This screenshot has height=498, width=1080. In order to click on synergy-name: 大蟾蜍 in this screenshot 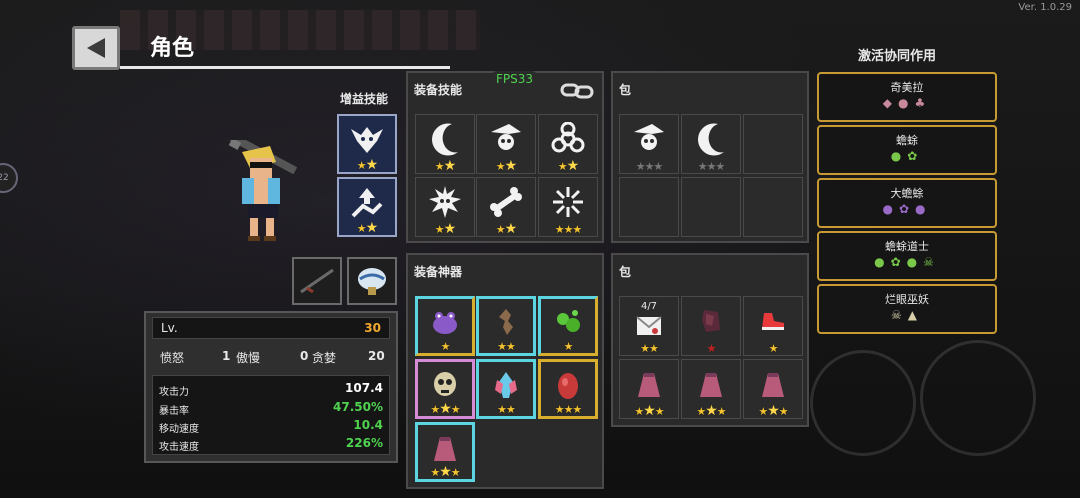, I will do `click(907, 193)`.